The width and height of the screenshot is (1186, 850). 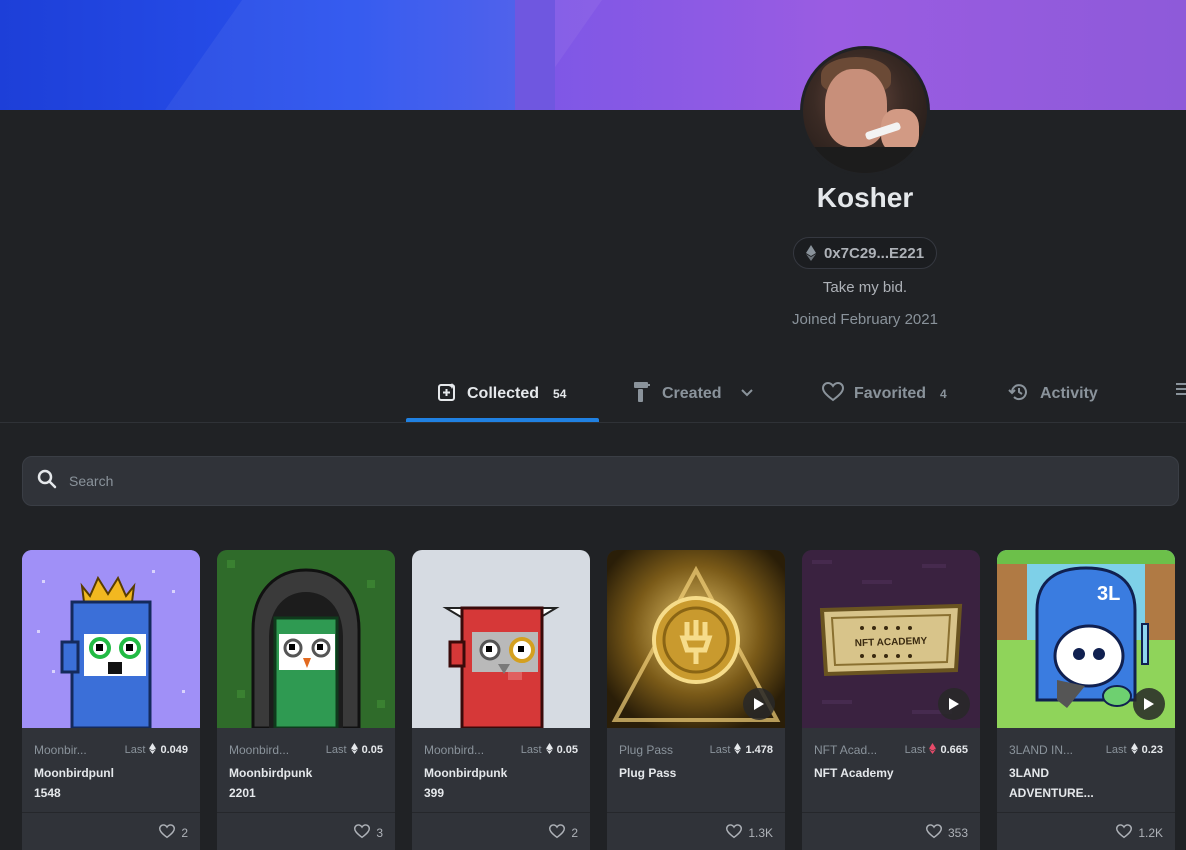 I want to click on avatar-photo, so click(x=865, y=111).